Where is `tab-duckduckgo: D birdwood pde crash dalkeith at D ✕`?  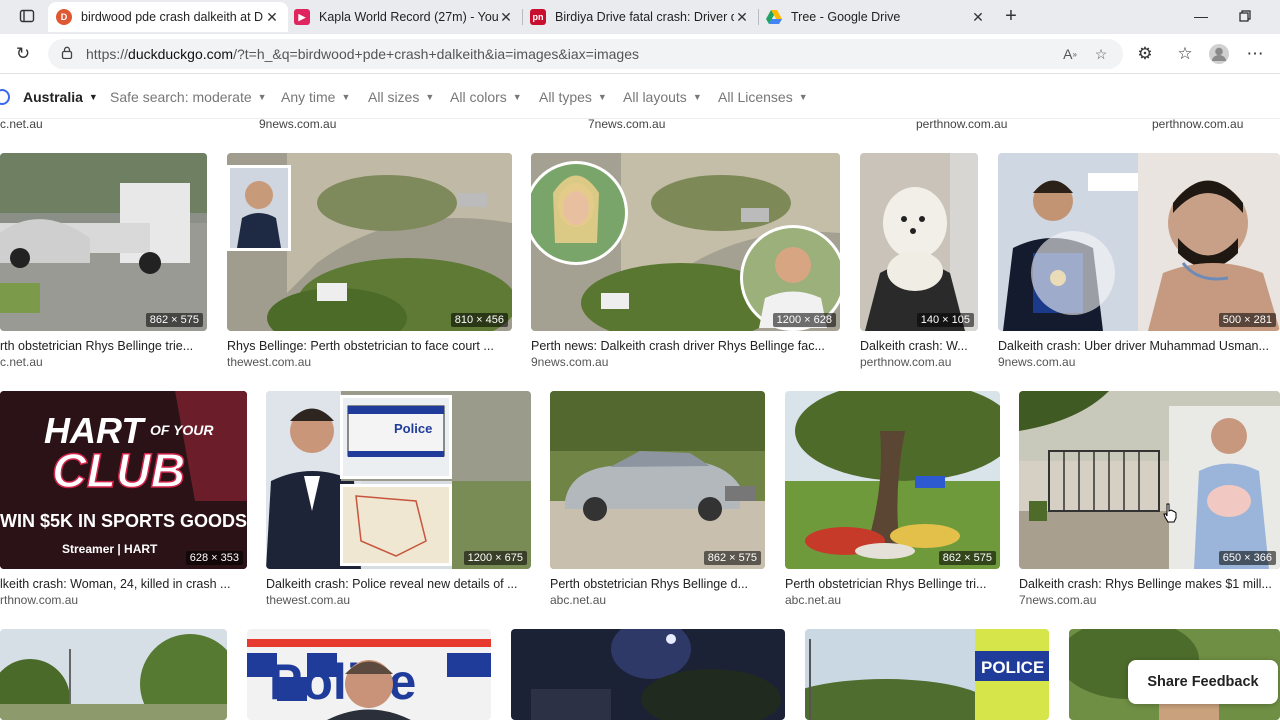 tab-duckduckgo: D birdwood pde crash dalkeith at D ✕ is located at coordinates (168, 17).